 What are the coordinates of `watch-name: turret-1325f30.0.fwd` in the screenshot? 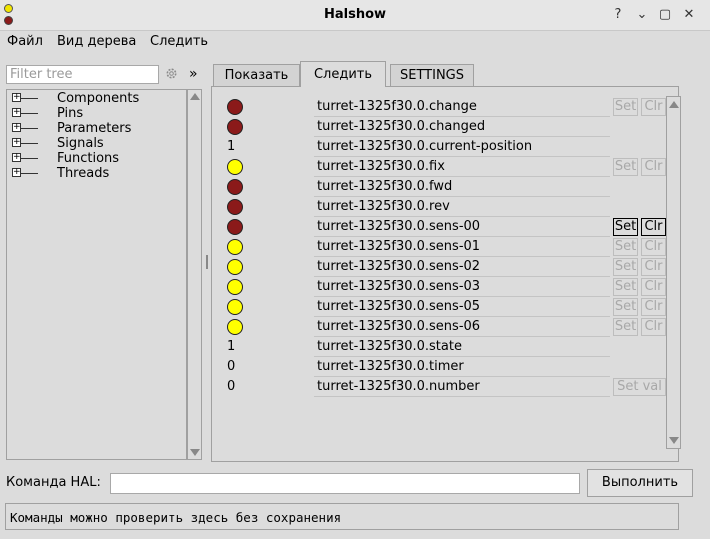 It's located at (385, 186).